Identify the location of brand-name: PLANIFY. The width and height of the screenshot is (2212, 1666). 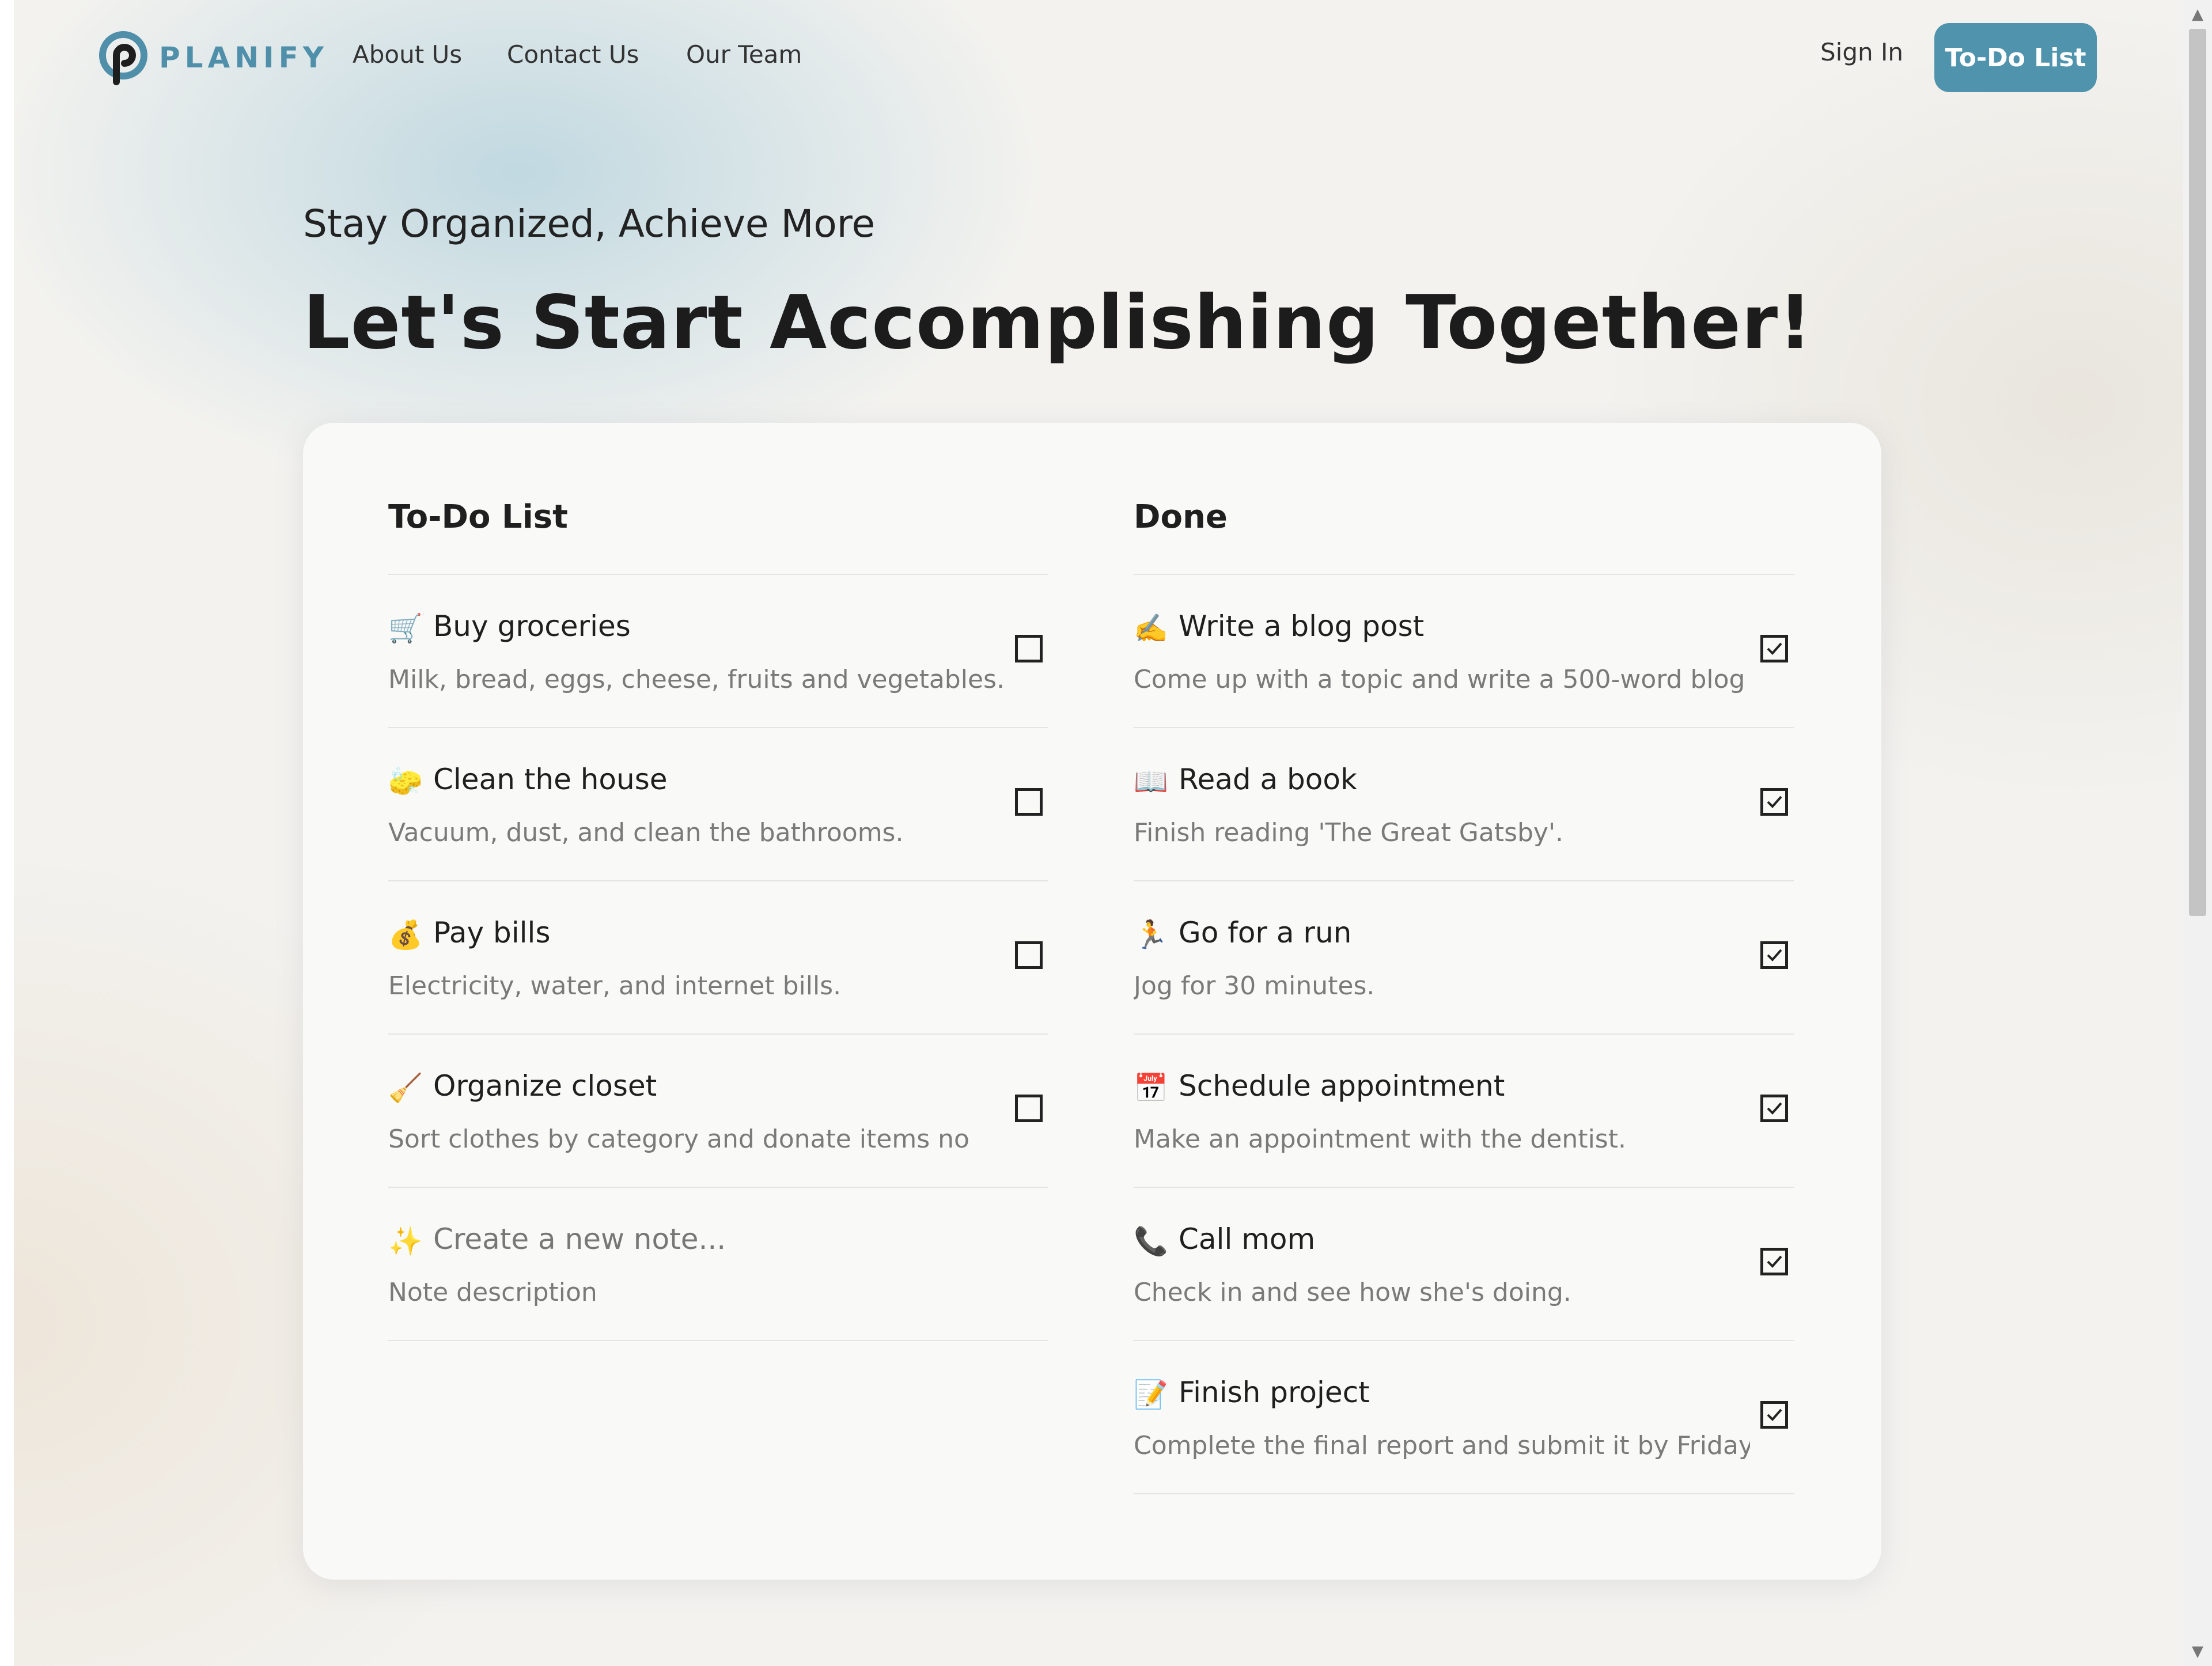
(244, 57).